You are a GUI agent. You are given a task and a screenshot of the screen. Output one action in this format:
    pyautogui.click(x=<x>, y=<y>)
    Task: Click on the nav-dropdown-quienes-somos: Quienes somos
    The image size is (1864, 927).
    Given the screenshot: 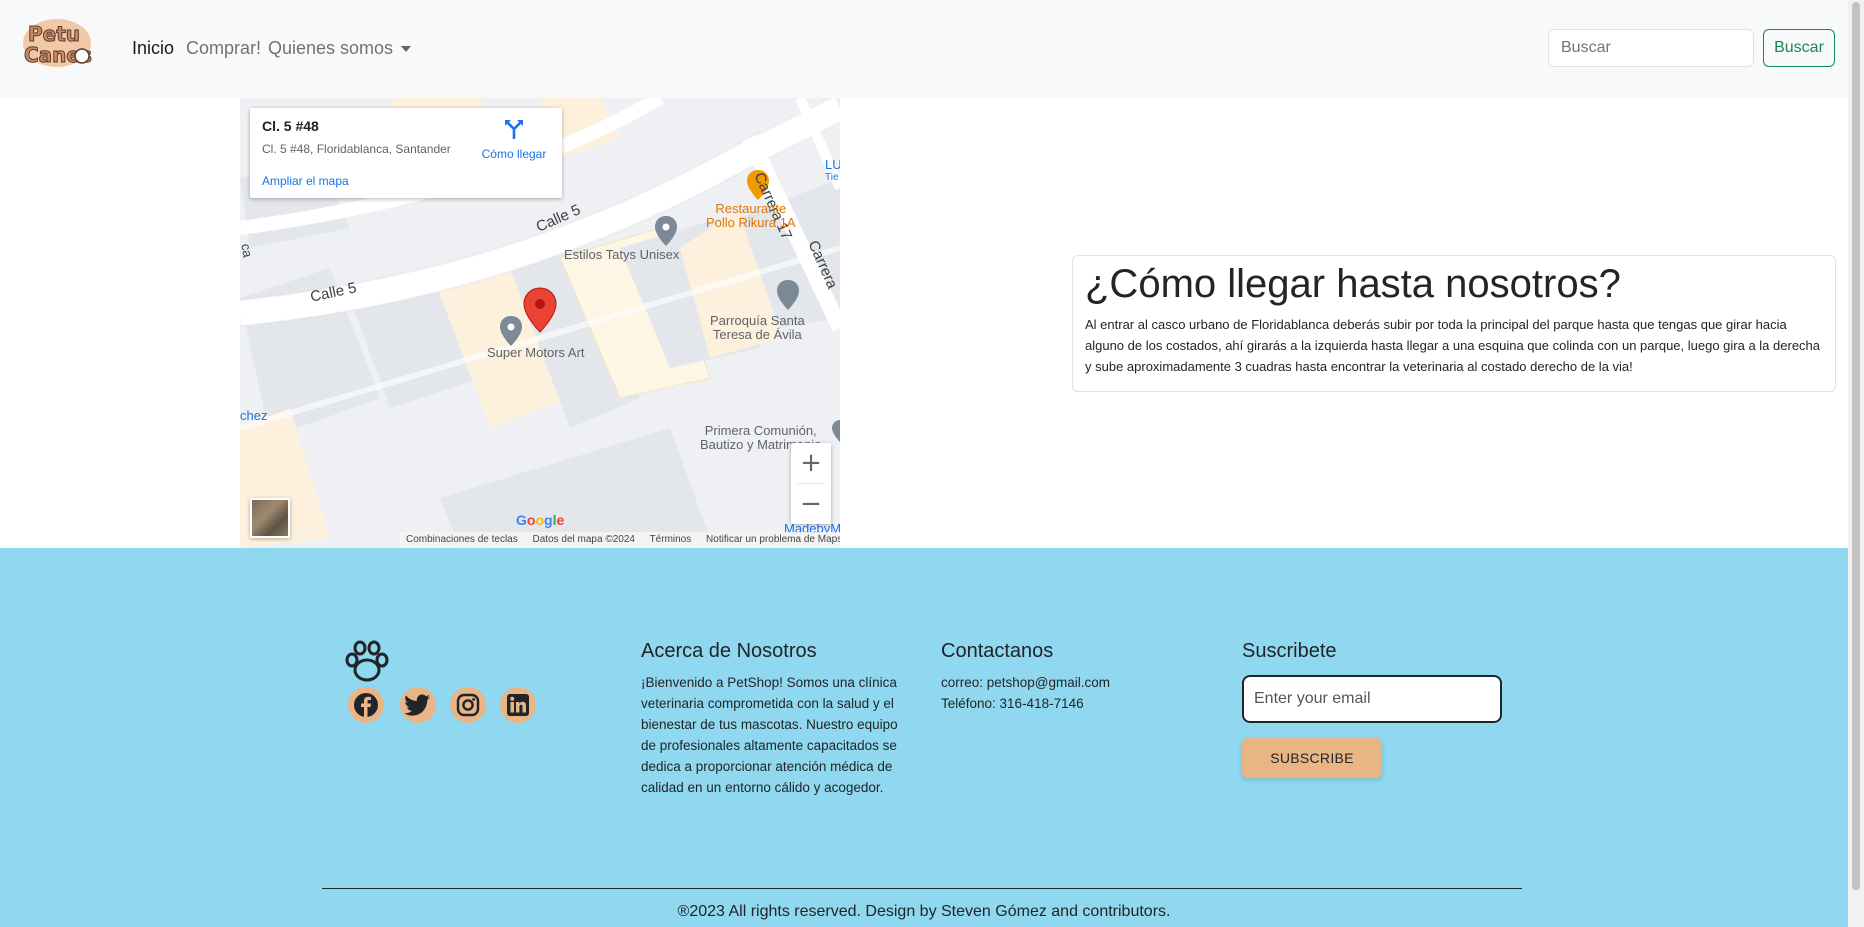 What is the action you would take?
    pyautogui.click(x=340, y=48)
    